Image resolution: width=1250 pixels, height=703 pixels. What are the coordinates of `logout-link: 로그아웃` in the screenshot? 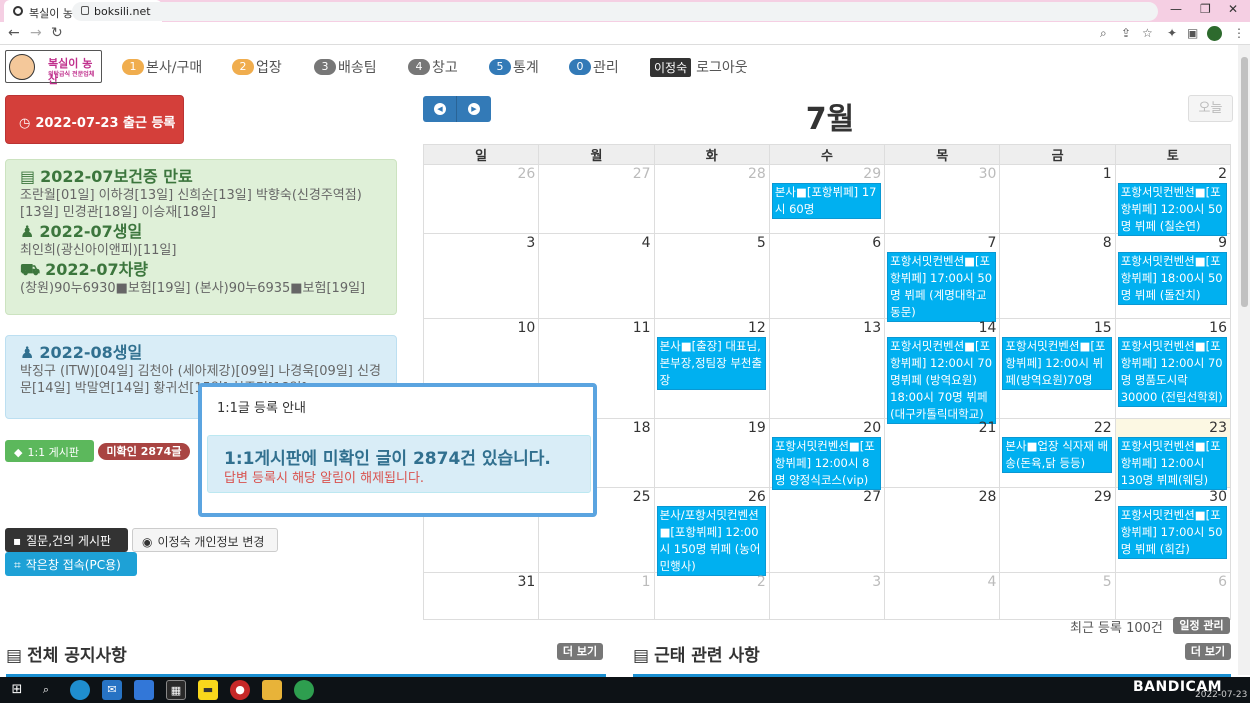 It's located at (722, 67).